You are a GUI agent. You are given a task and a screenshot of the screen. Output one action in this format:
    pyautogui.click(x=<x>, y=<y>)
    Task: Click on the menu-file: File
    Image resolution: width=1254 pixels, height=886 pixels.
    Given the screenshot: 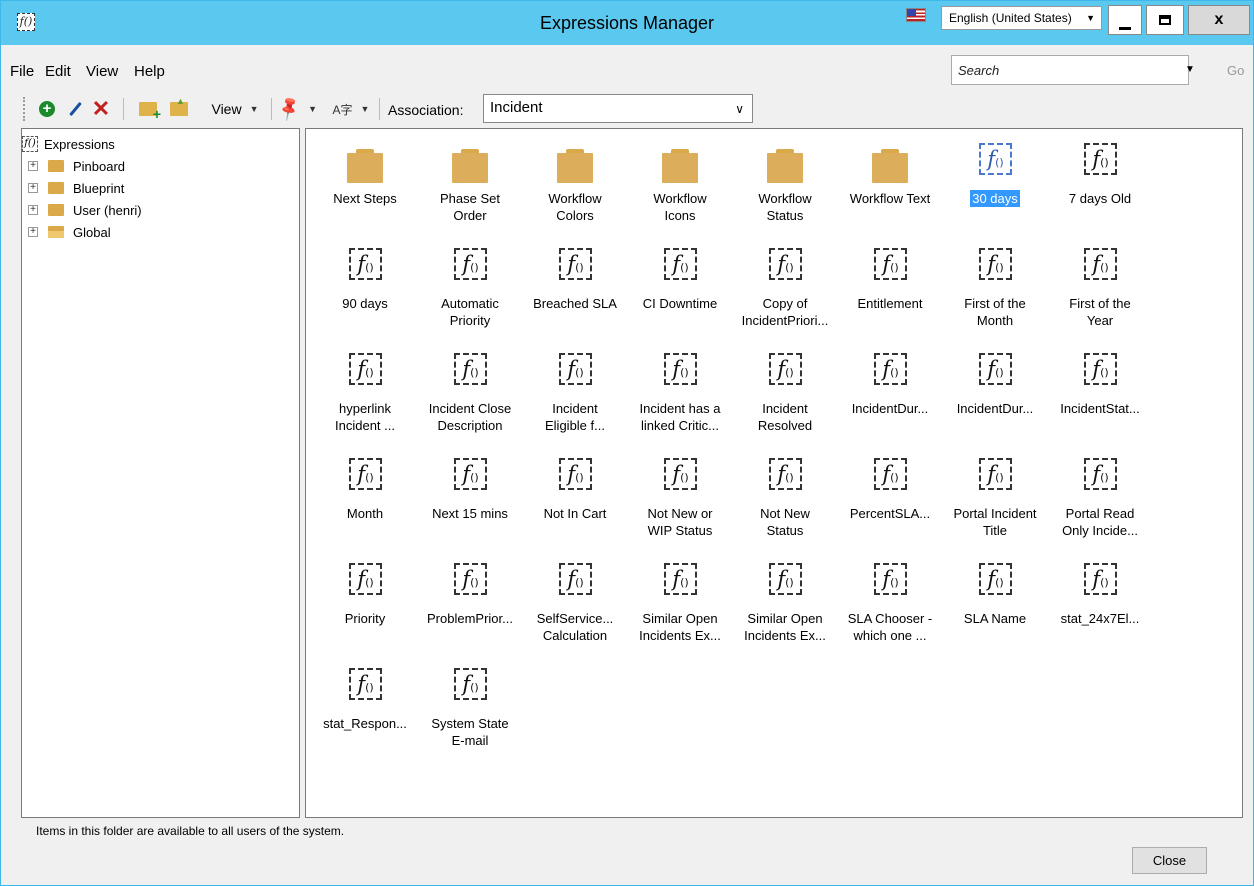 What is the action you would take?
    pyautogui.click(x=22, y=71)
    